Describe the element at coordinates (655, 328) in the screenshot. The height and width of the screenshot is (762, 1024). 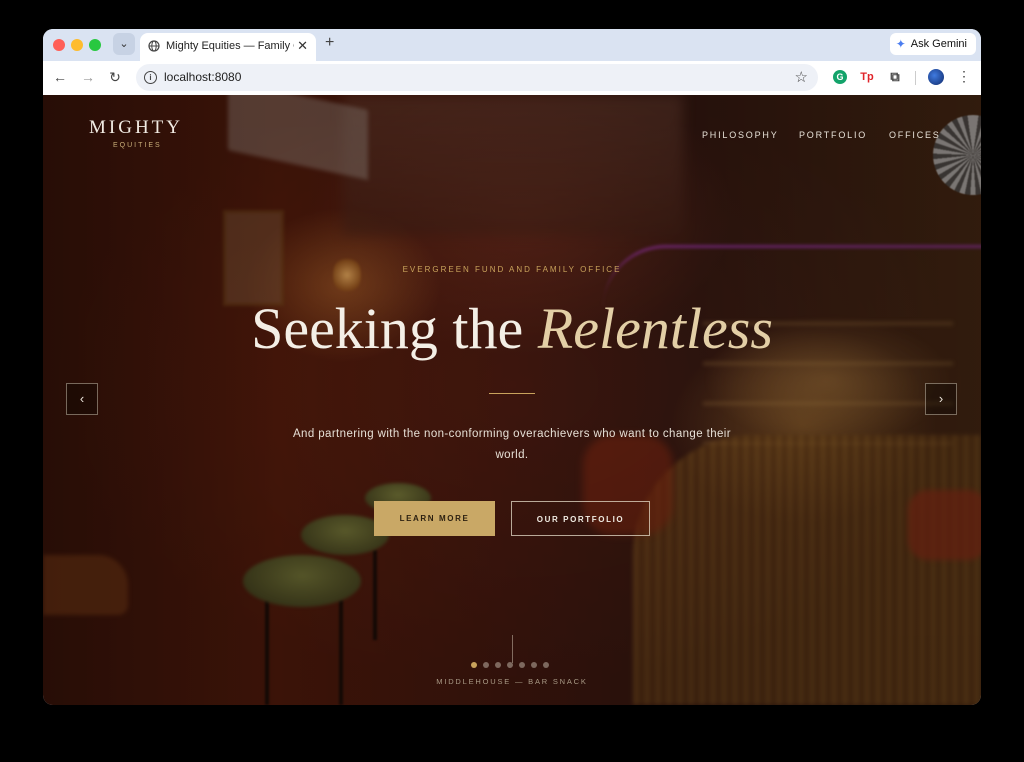
I see `headline-italic: Relentless` at that location.